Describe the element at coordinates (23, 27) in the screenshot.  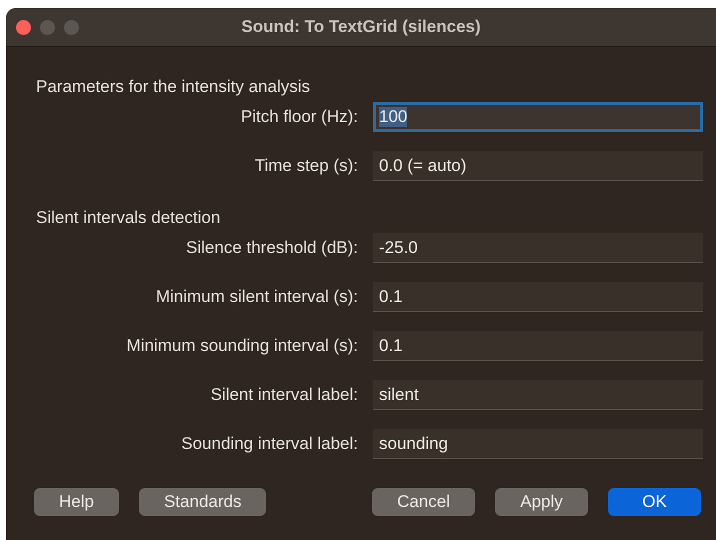
I see `close-button` at that location.